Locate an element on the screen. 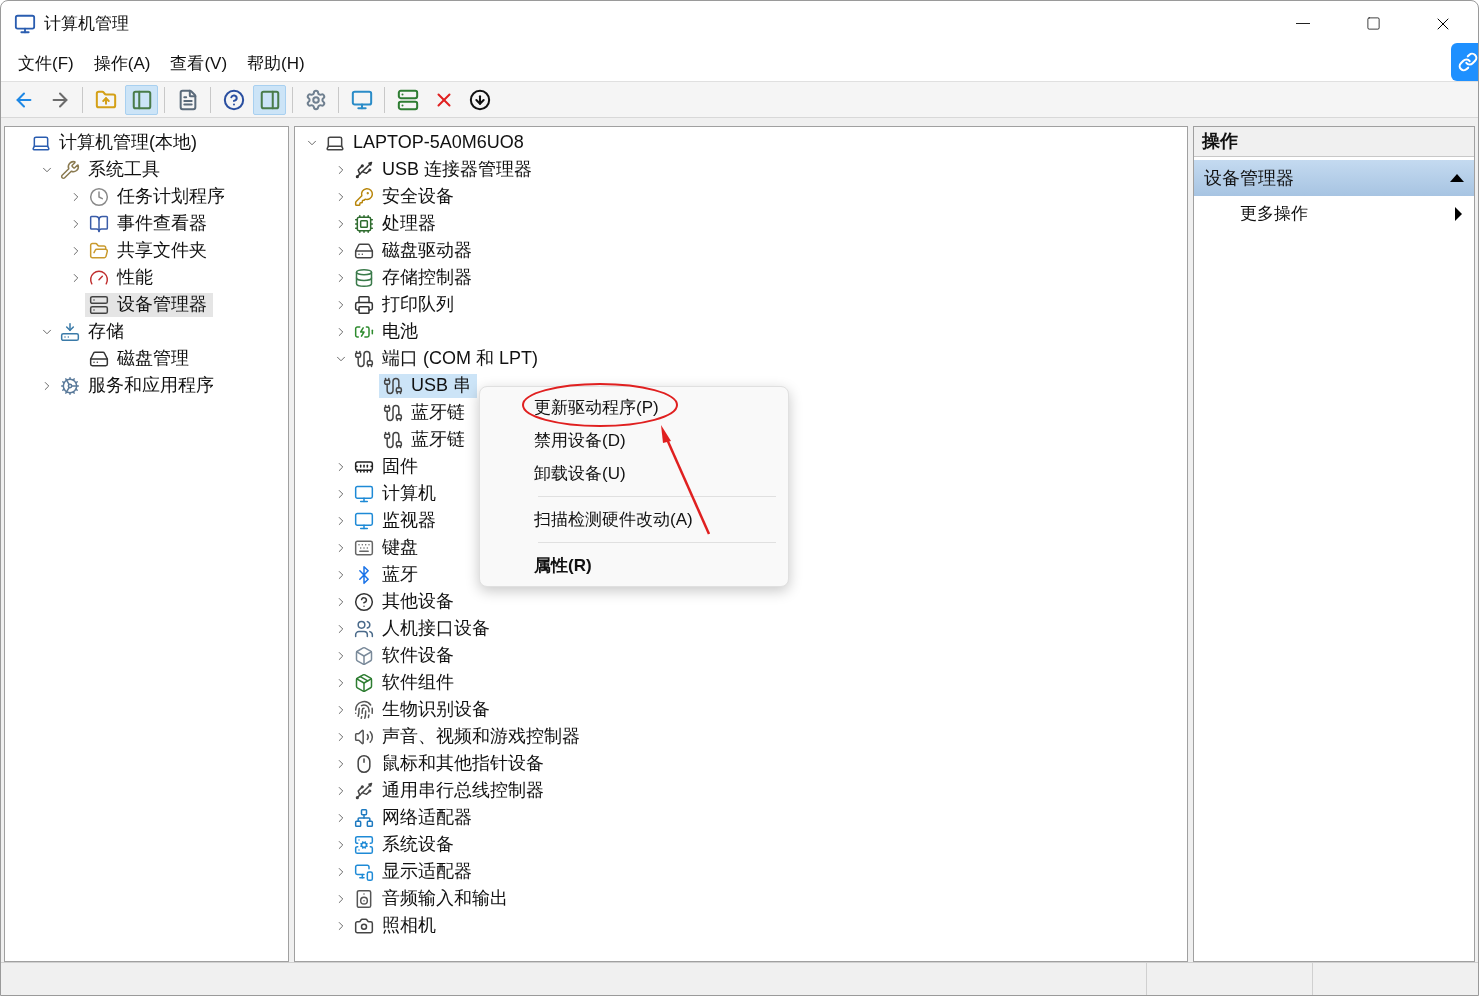  printer-icon is located at coordinates (364, 304).